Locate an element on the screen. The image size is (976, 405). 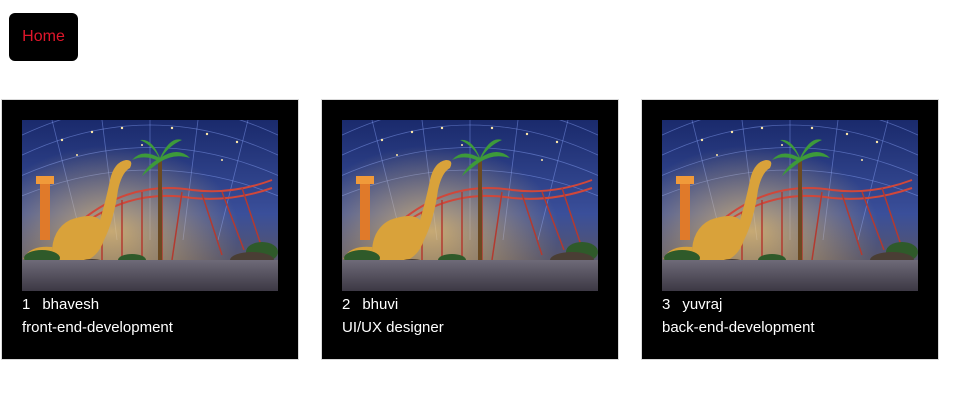
card-id: 1 is located at coordinates (26, 304).